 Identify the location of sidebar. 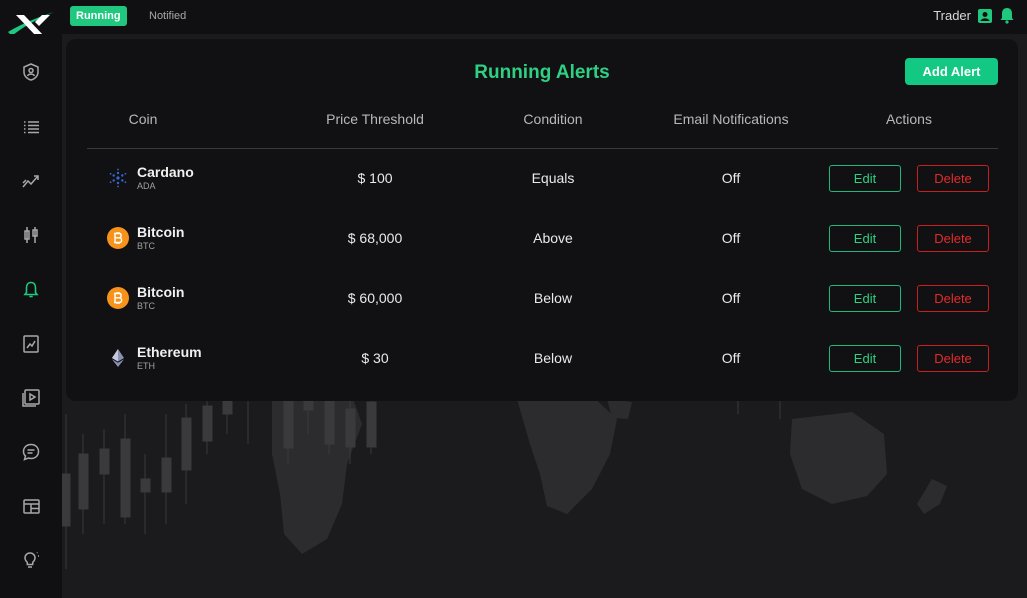
(31, 316).